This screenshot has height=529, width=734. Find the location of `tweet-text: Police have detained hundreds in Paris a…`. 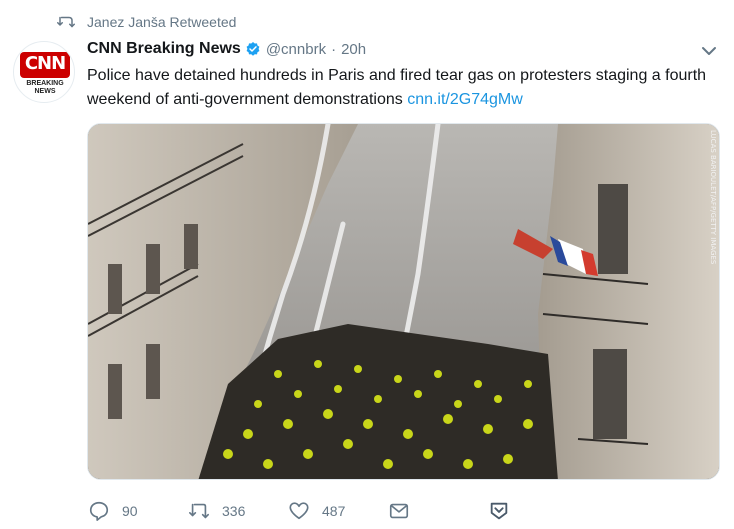

tweet-text: Police have detained hundreds in Paris a… is located at coordinates (407, 88).